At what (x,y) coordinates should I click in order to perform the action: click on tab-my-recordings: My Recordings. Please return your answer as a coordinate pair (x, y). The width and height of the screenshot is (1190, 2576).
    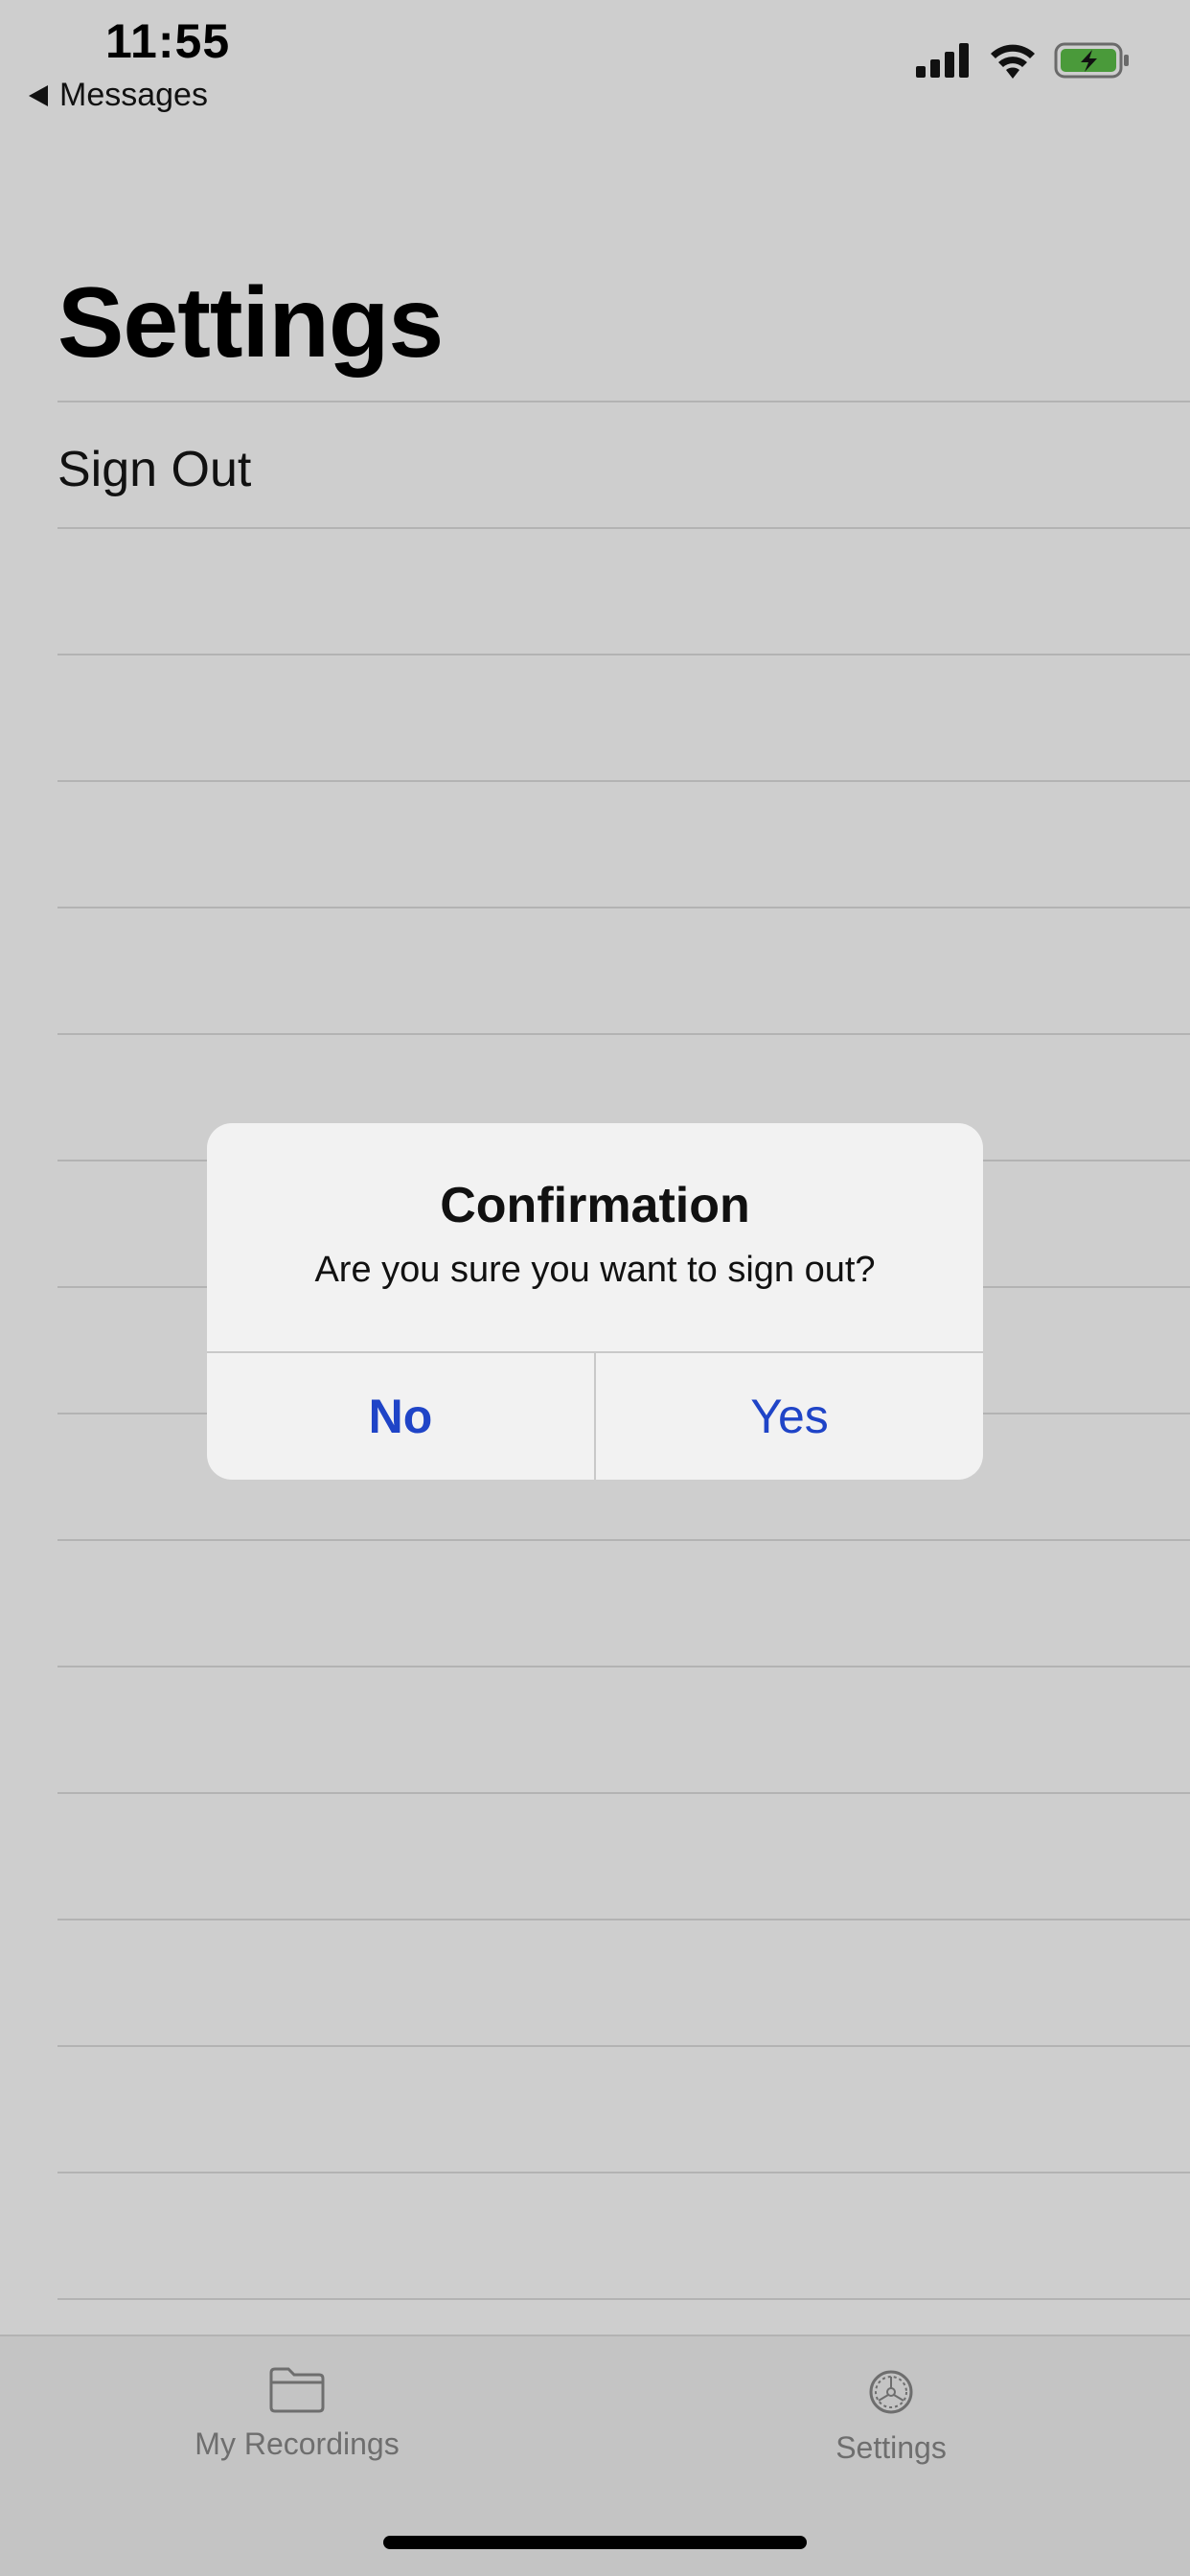
    Looking at the image, I should click on (297, 2413).